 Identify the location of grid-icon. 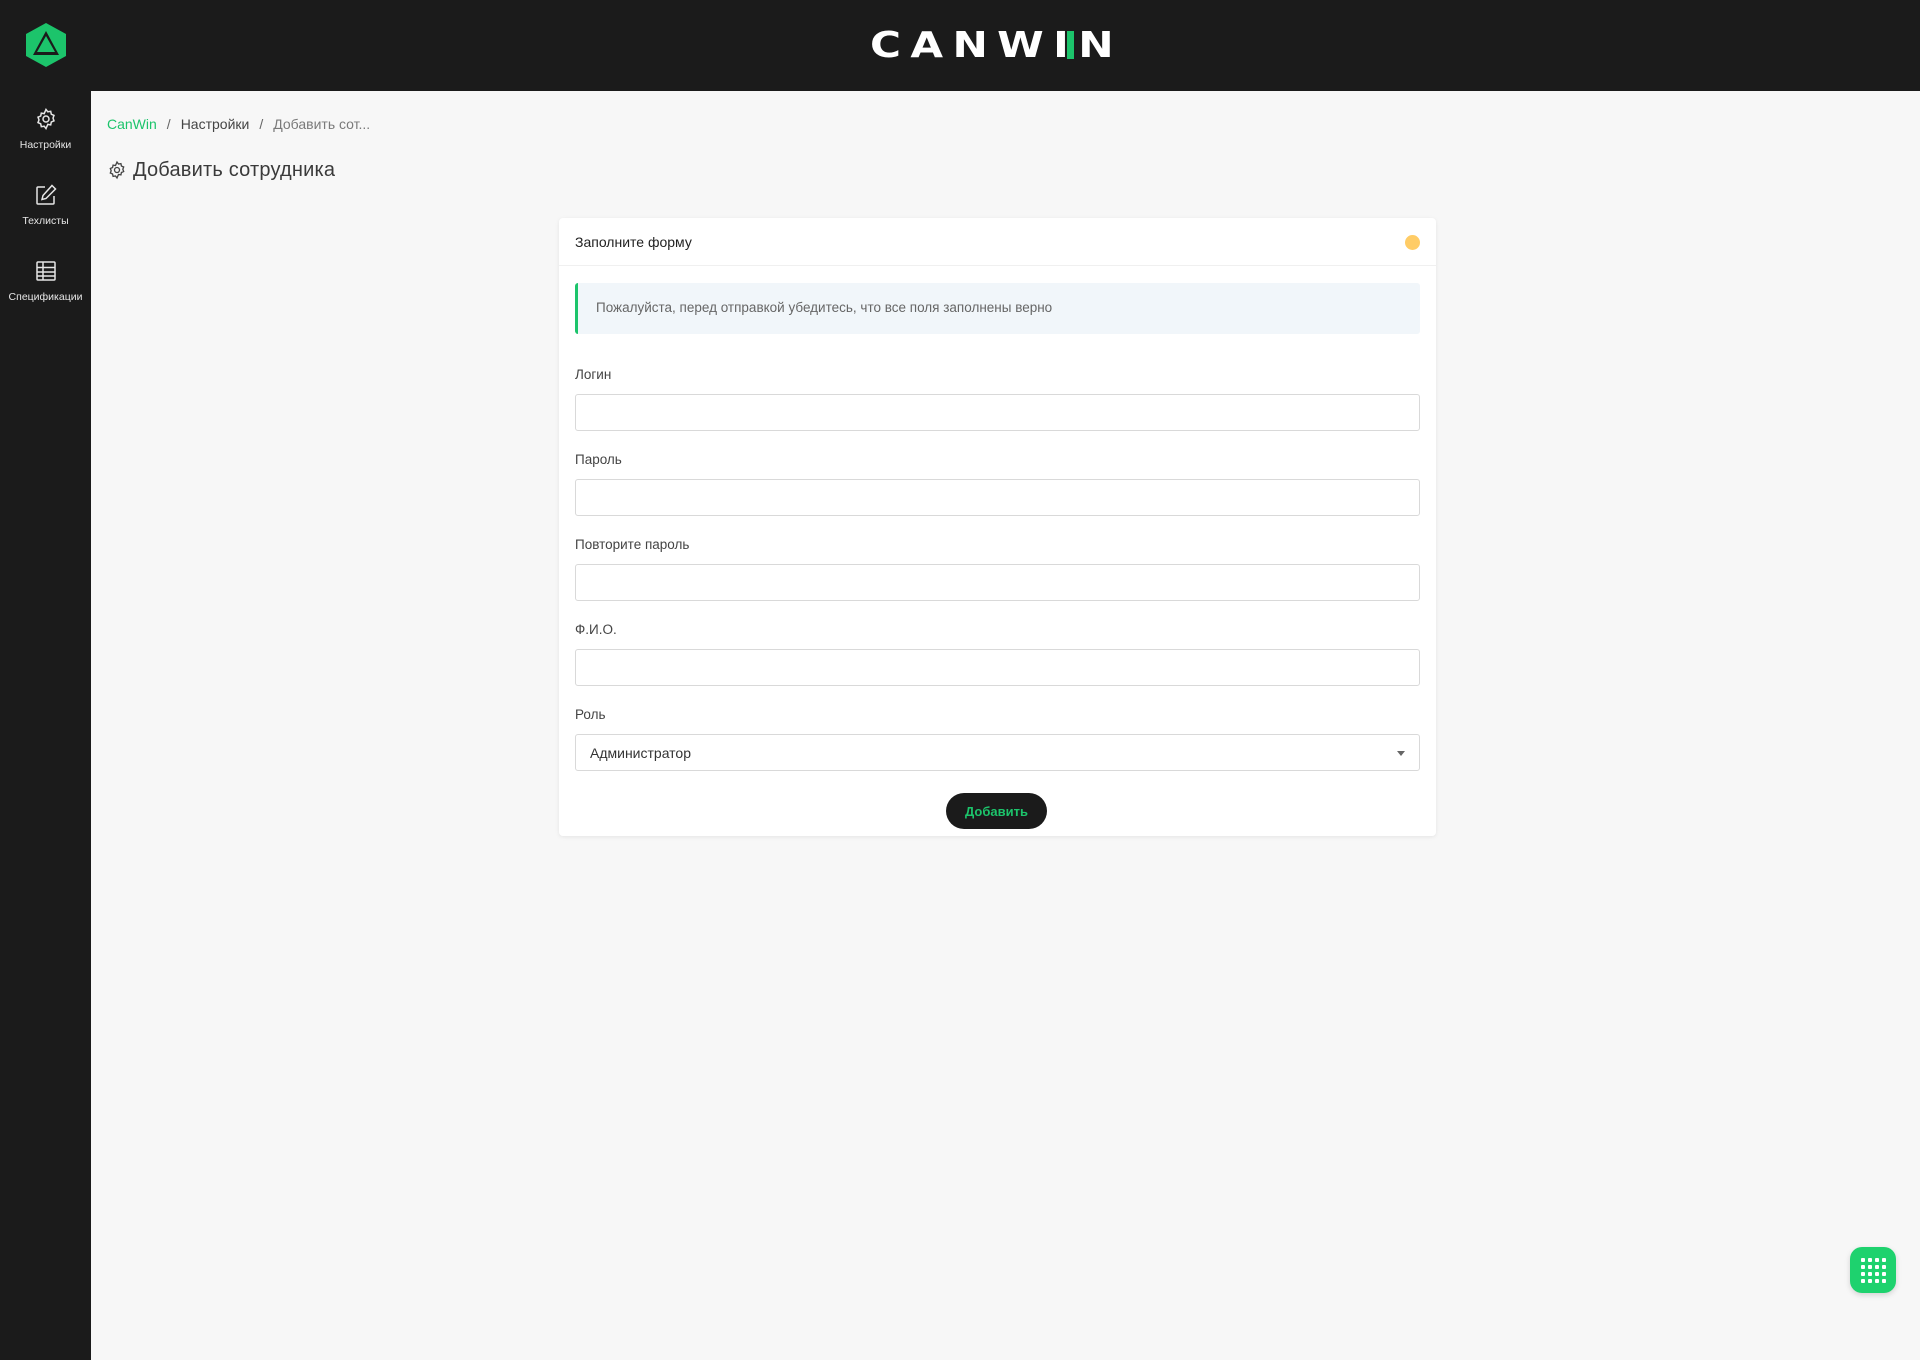
(1873, 1270).